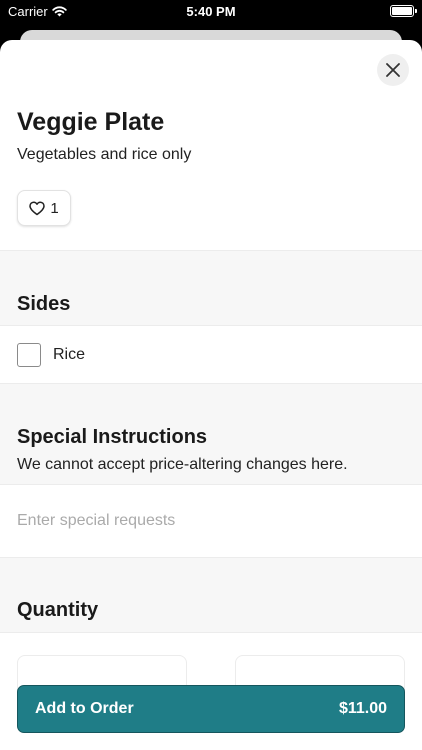 Image resolution: width=422 pixels, height=750 pixels. I want to click on item-title: Veggie Plate, so click(91, 122).